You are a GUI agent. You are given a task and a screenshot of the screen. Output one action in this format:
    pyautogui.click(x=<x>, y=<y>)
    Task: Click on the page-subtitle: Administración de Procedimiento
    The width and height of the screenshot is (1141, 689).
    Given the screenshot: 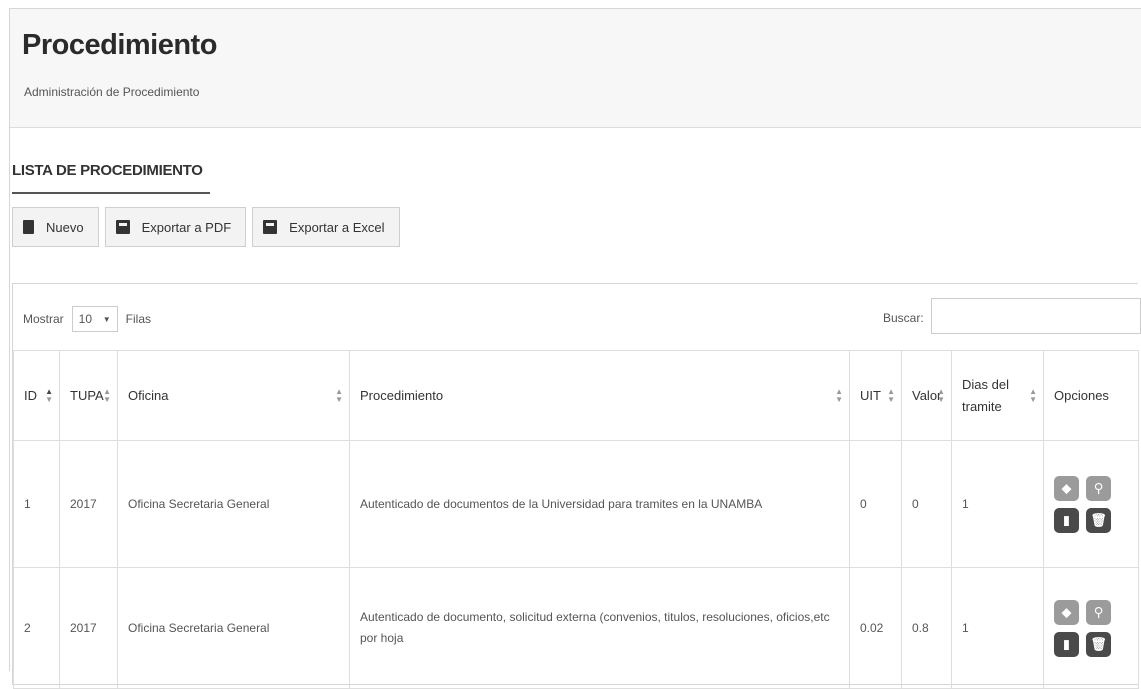 What is the action you would take?
    pyautogui.click(x=112, y=92)
    